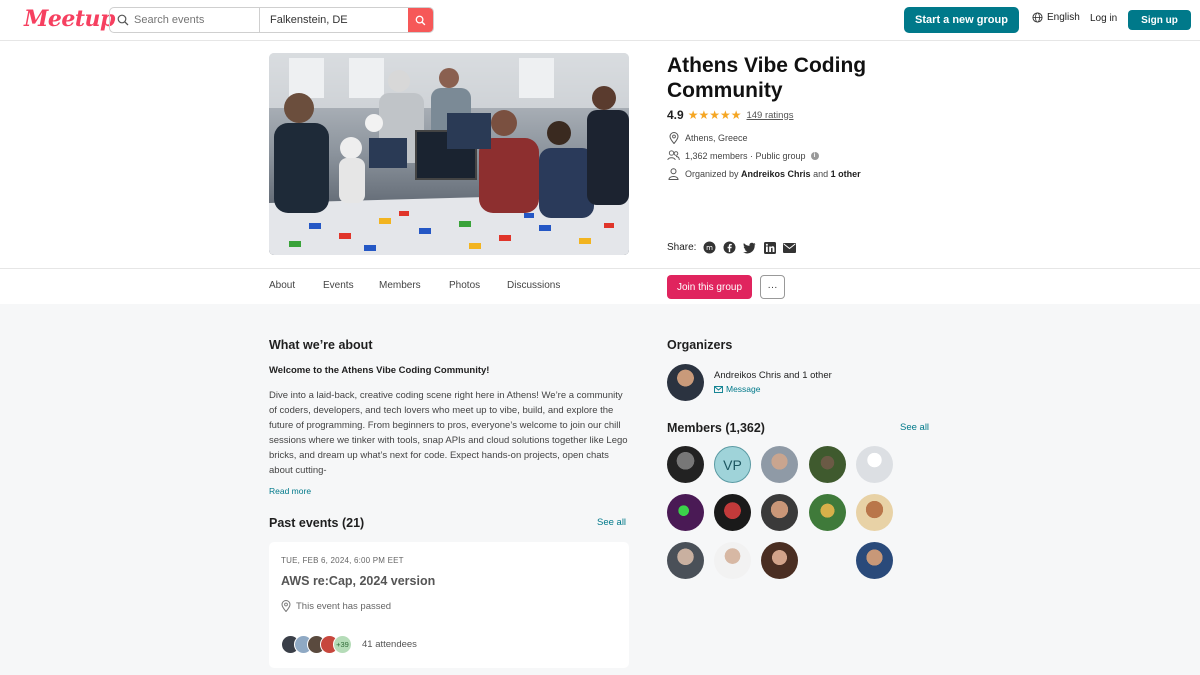  What do you see at coordinates (1159, 20) in the screenshot?
I see `signup-button: Sign up` at bounding box center [1159, 20].